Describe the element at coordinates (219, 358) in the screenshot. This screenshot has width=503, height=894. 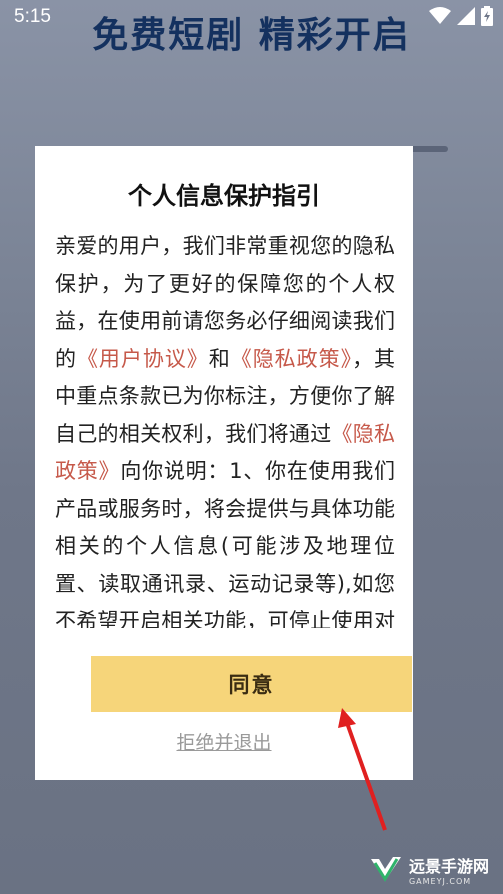
I see `body-text: 和` at that location.